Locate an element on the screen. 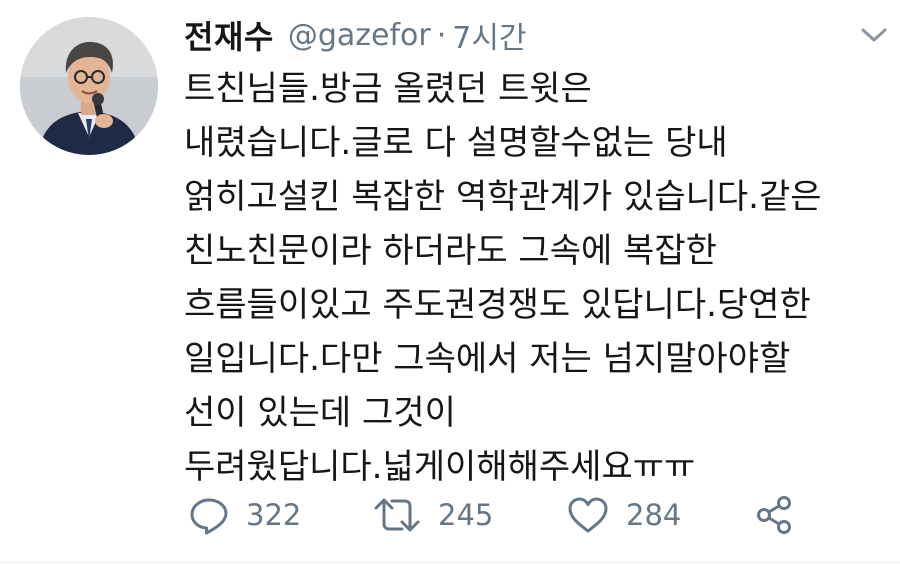 This screenshot has height=566, width=900. user-handle: @gazefor is located at coordinates (359, 35).